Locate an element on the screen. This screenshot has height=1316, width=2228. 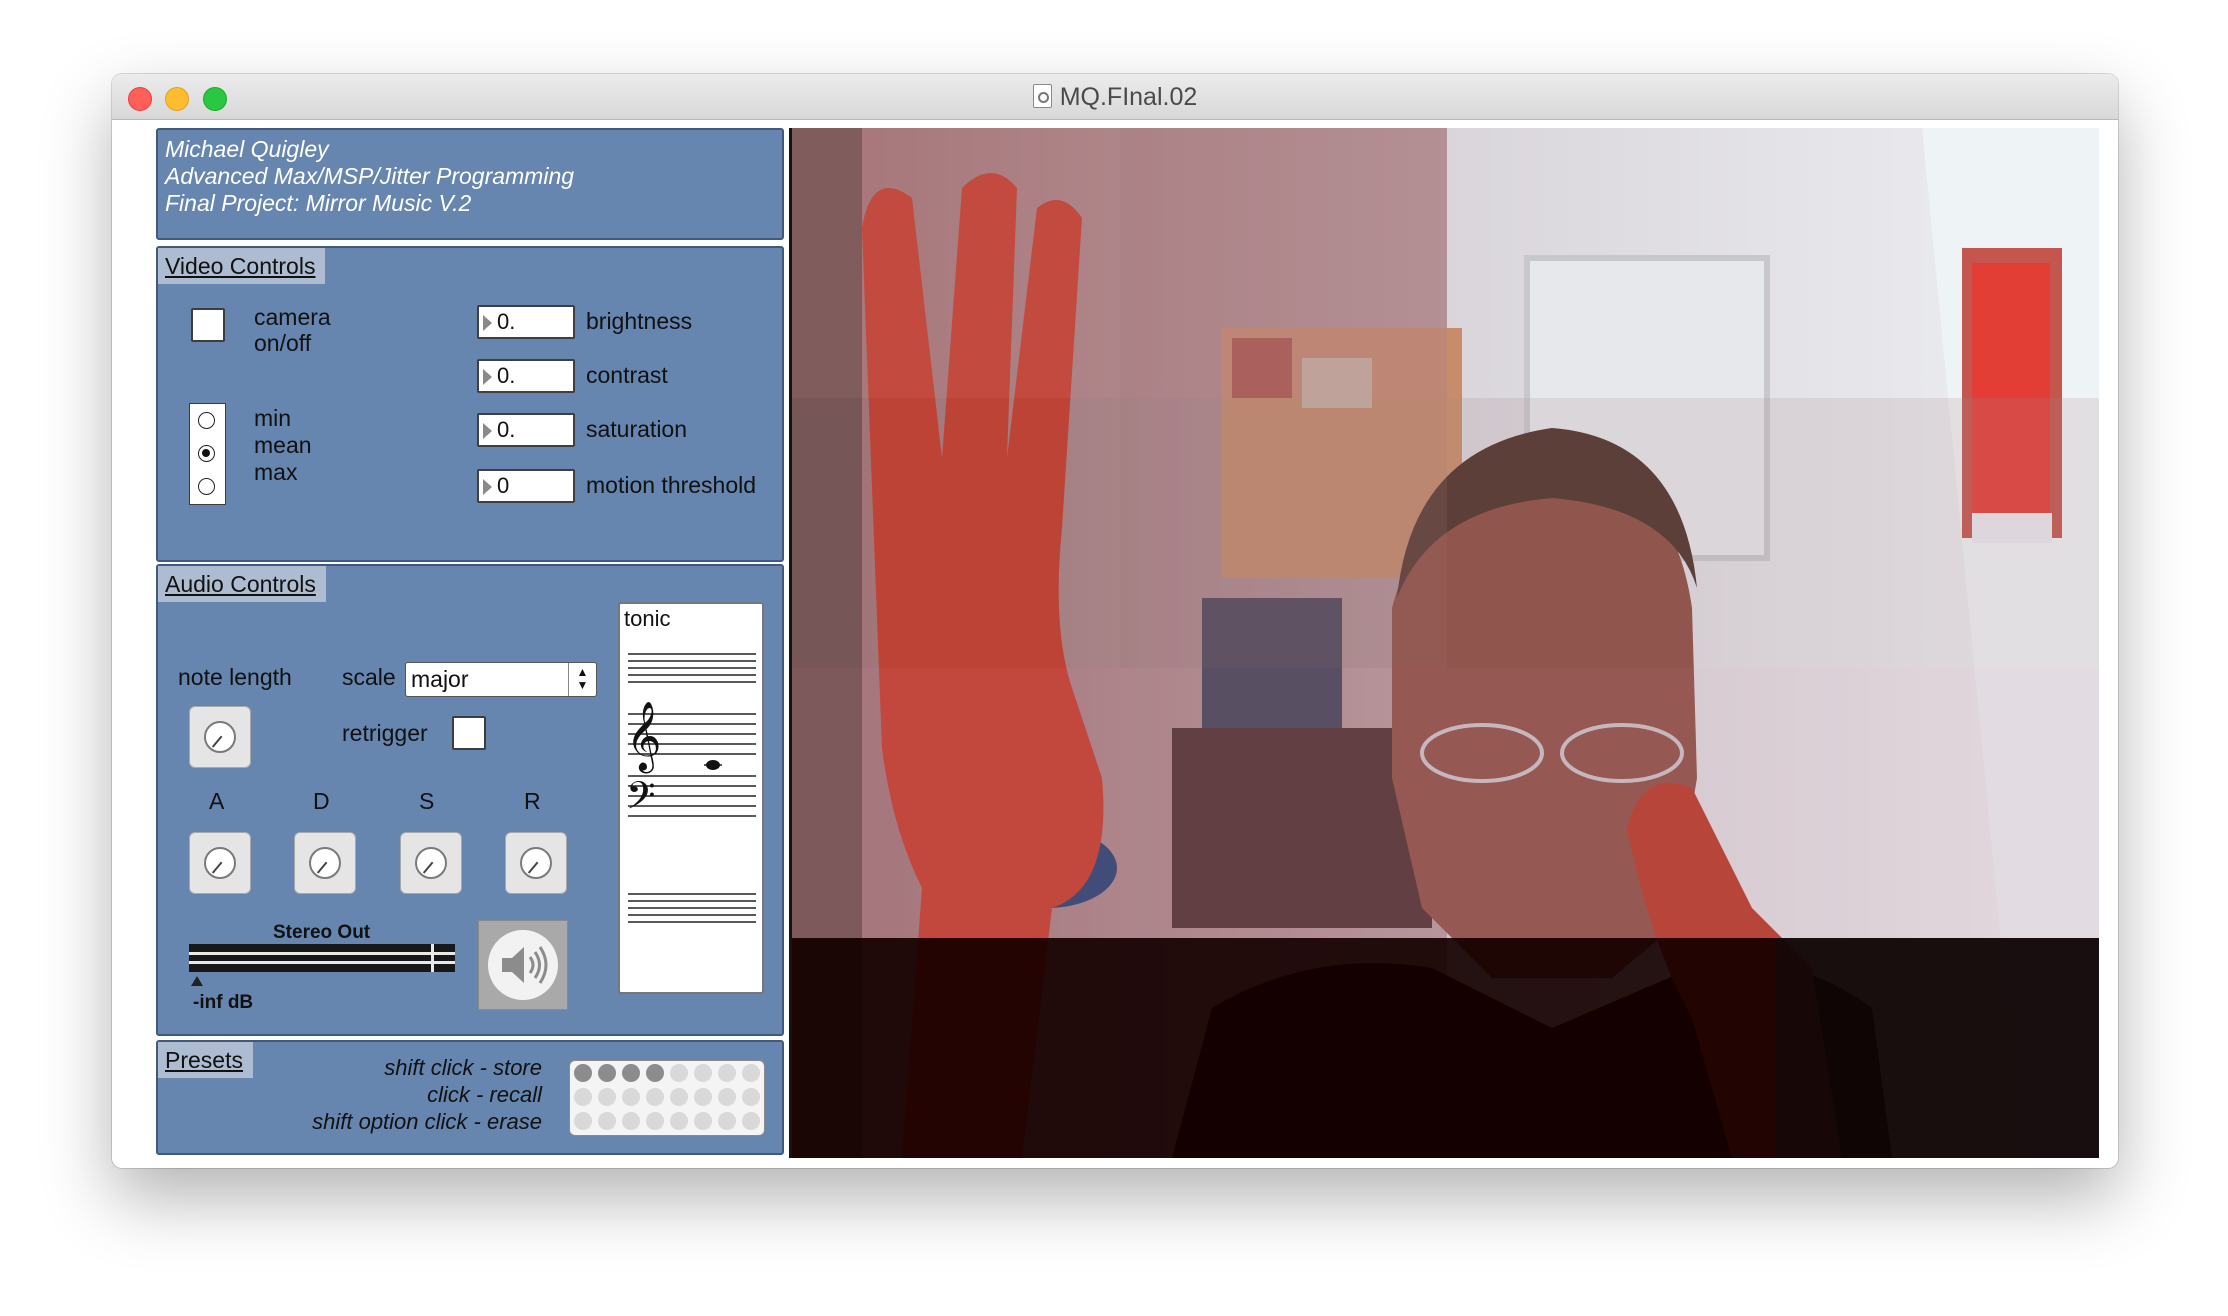
output-level-readout: -inf dB is located at coordinates (223, 1002).